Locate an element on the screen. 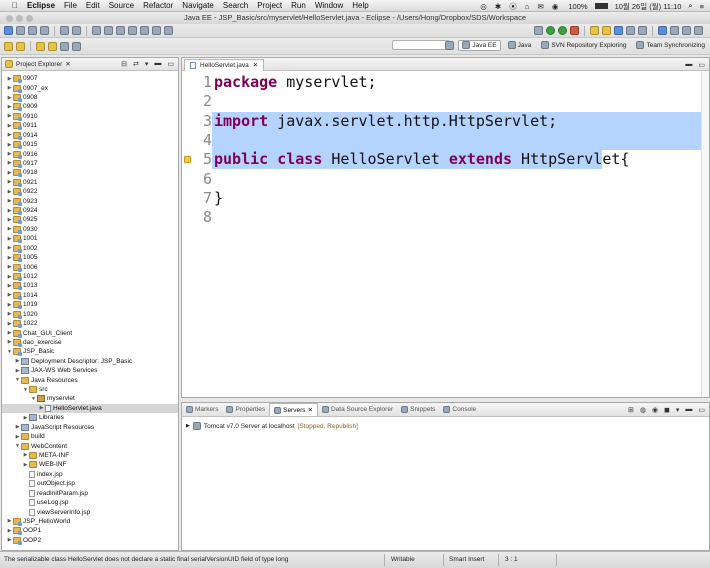 The width and height of the screenshot is (710, 568). menu-item: Run is located at coordinates (298, 5).